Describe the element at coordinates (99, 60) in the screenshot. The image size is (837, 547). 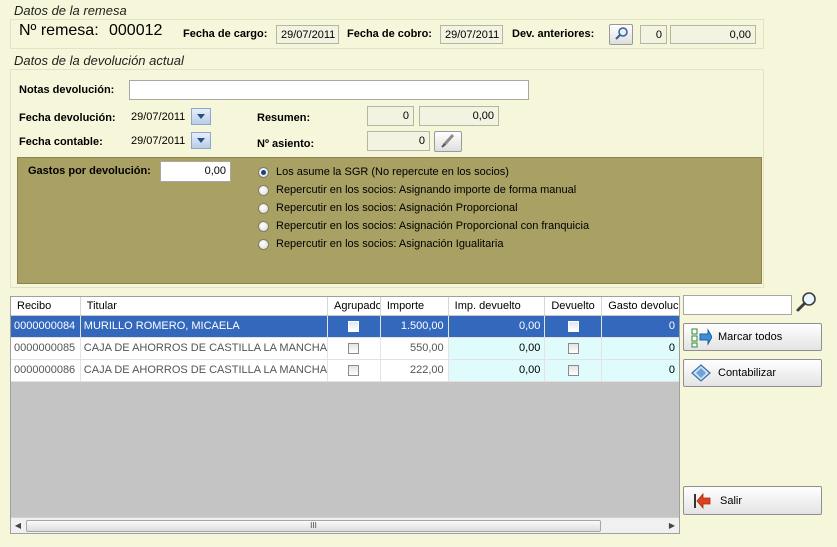
I see `devolucion-section-title: Datos de la devolución actual` at that location.